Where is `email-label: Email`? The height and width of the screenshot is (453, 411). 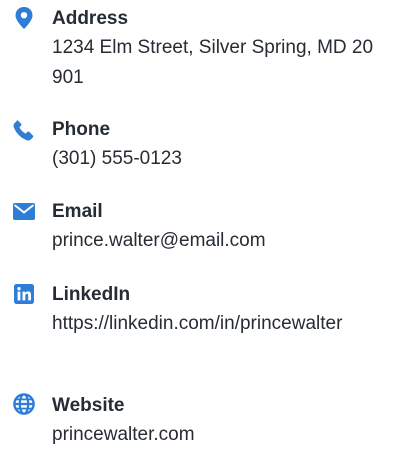
email-label: Email is located at coordinates (77, 211).